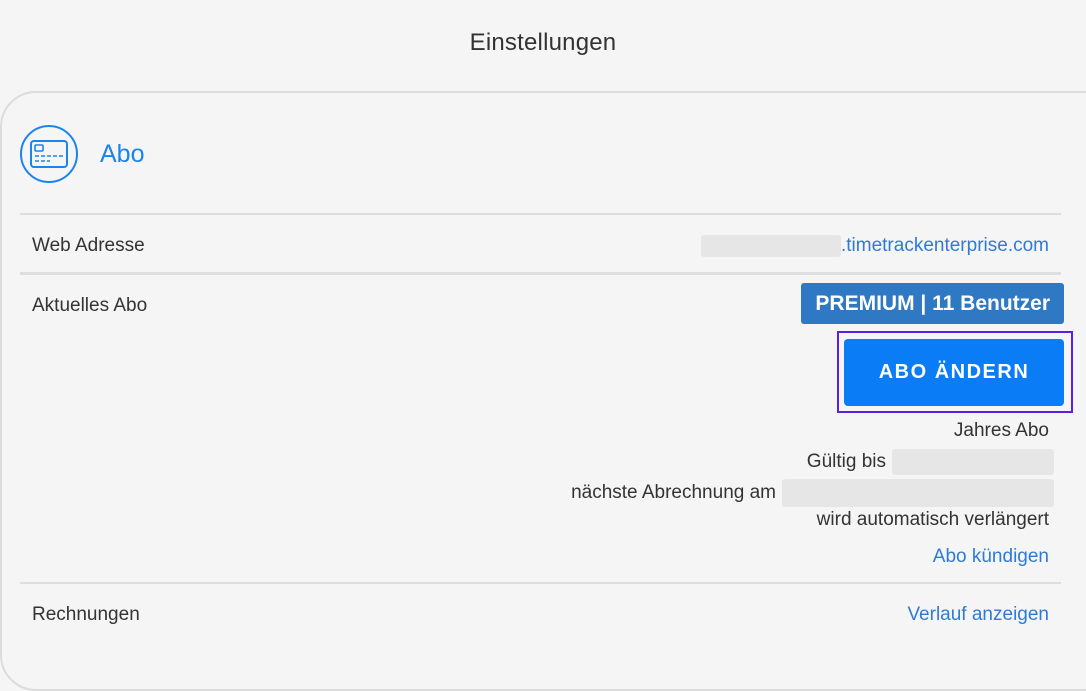  Describe the element at coordinates (86, 614) in the screenshot. I see `invoices-label: Rechnungen` at that location.